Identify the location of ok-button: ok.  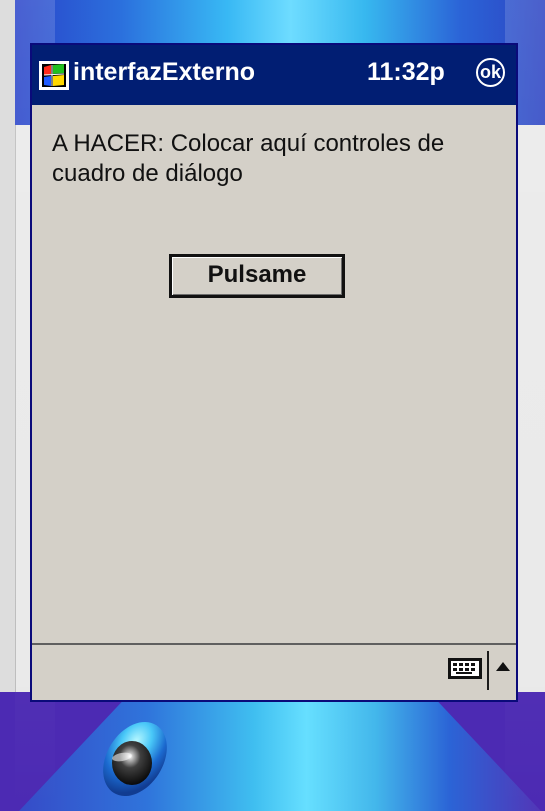
(490, 72).